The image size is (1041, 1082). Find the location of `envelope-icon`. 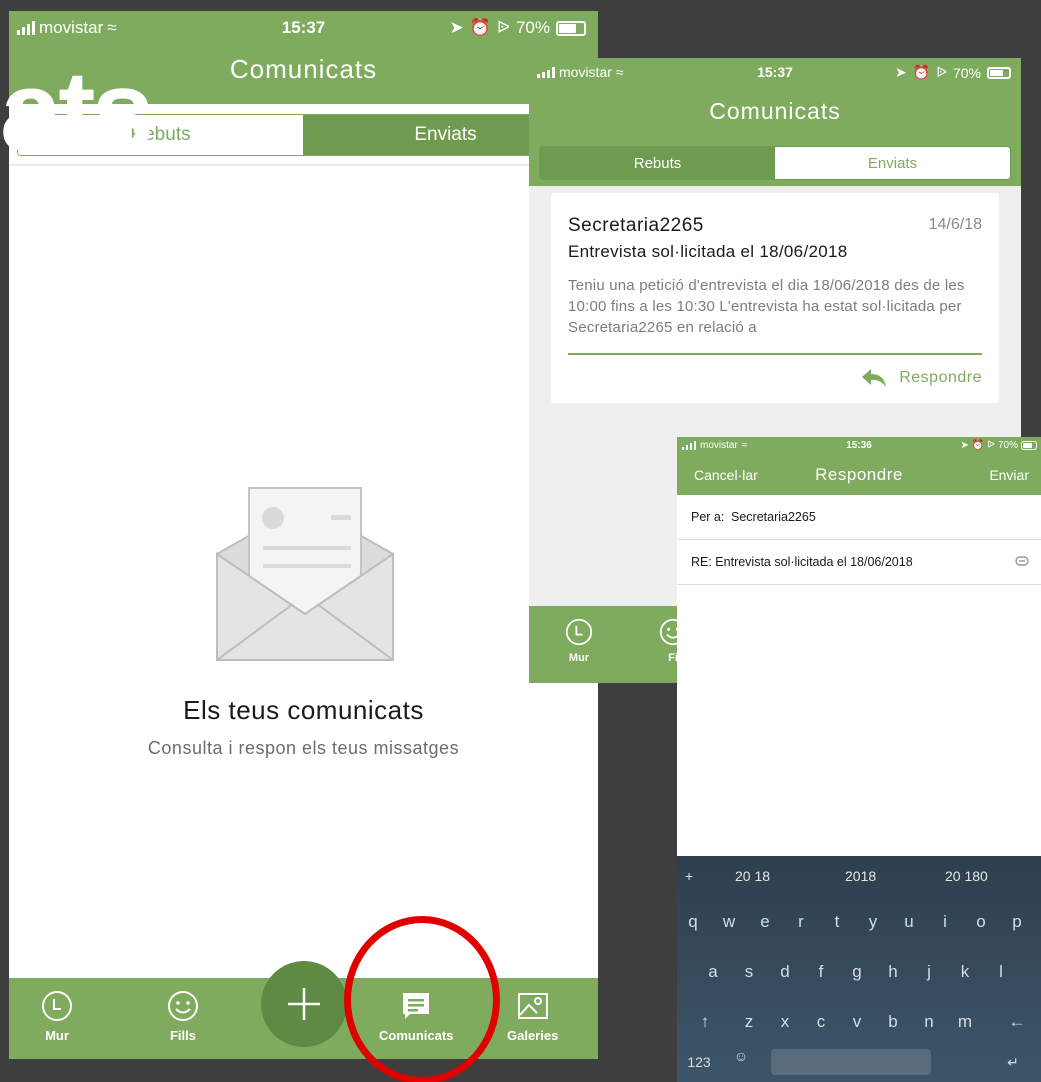

envelope-icon is located at coordinates (305, 574).